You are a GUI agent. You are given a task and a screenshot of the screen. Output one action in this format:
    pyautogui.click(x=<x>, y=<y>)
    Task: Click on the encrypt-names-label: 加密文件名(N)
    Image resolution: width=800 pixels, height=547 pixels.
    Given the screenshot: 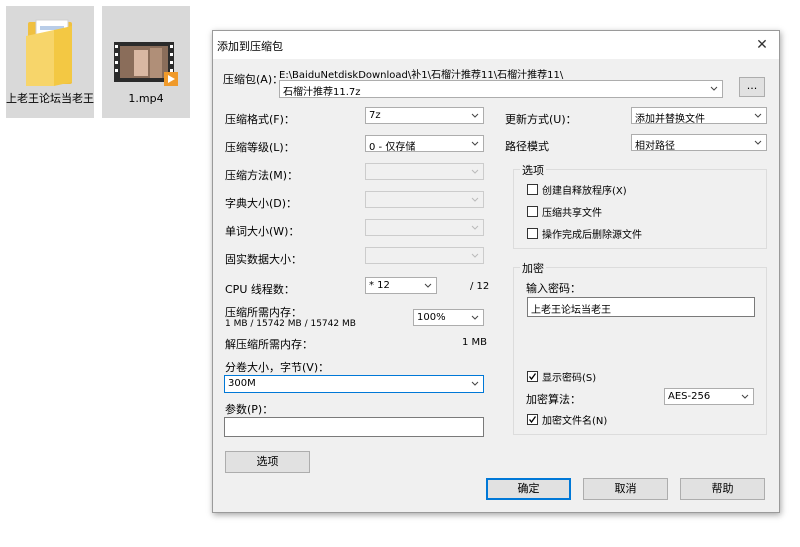 What is the action you would take?
    pyautogui.click(x=575, y=421)
    